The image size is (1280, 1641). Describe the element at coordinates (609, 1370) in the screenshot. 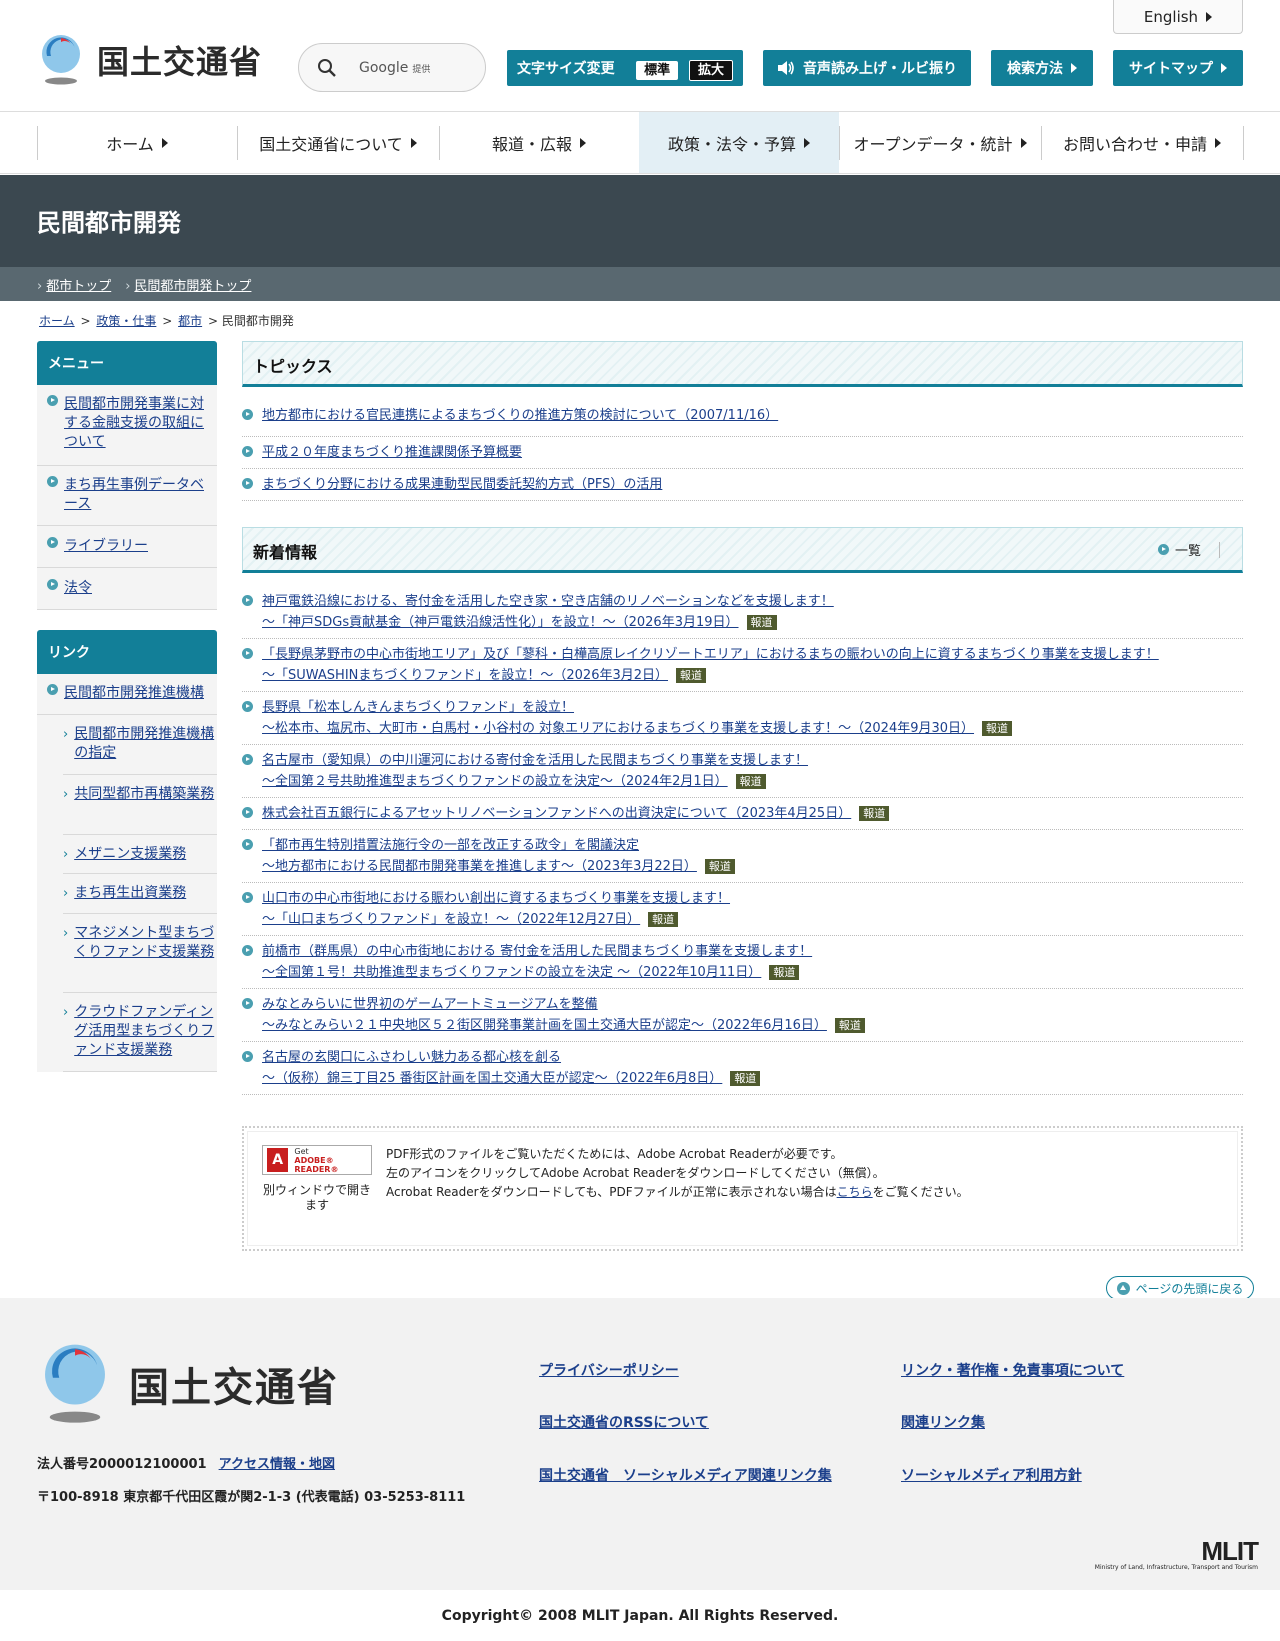

I see `footer-link-privacy: プライバシーポリシー` at that location.